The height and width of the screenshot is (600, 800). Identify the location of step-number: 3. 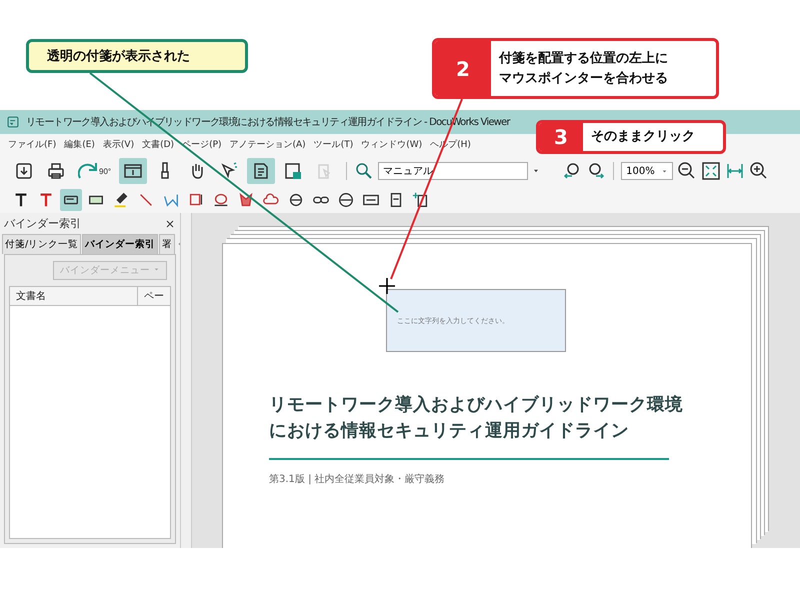
(561, 137).